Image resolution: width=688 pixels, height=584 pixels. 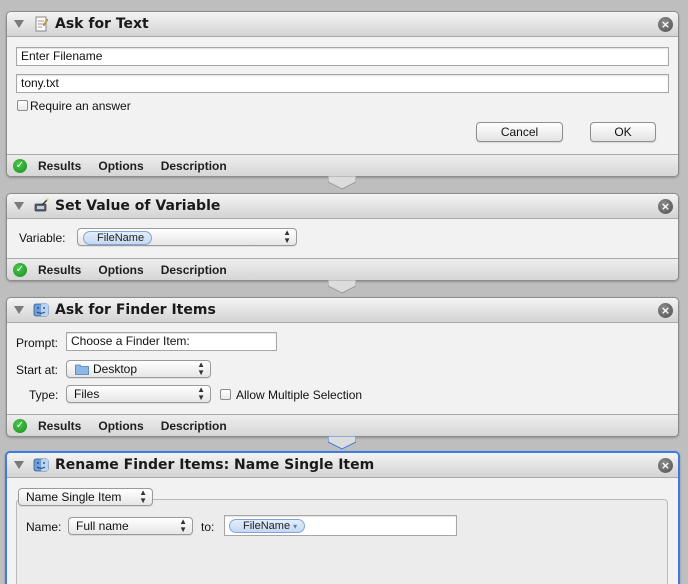 What do you see at coordinates (225, 394) in the screenshot?
I see `allow-multiple-checkbox` at bounding box center [225, 394].